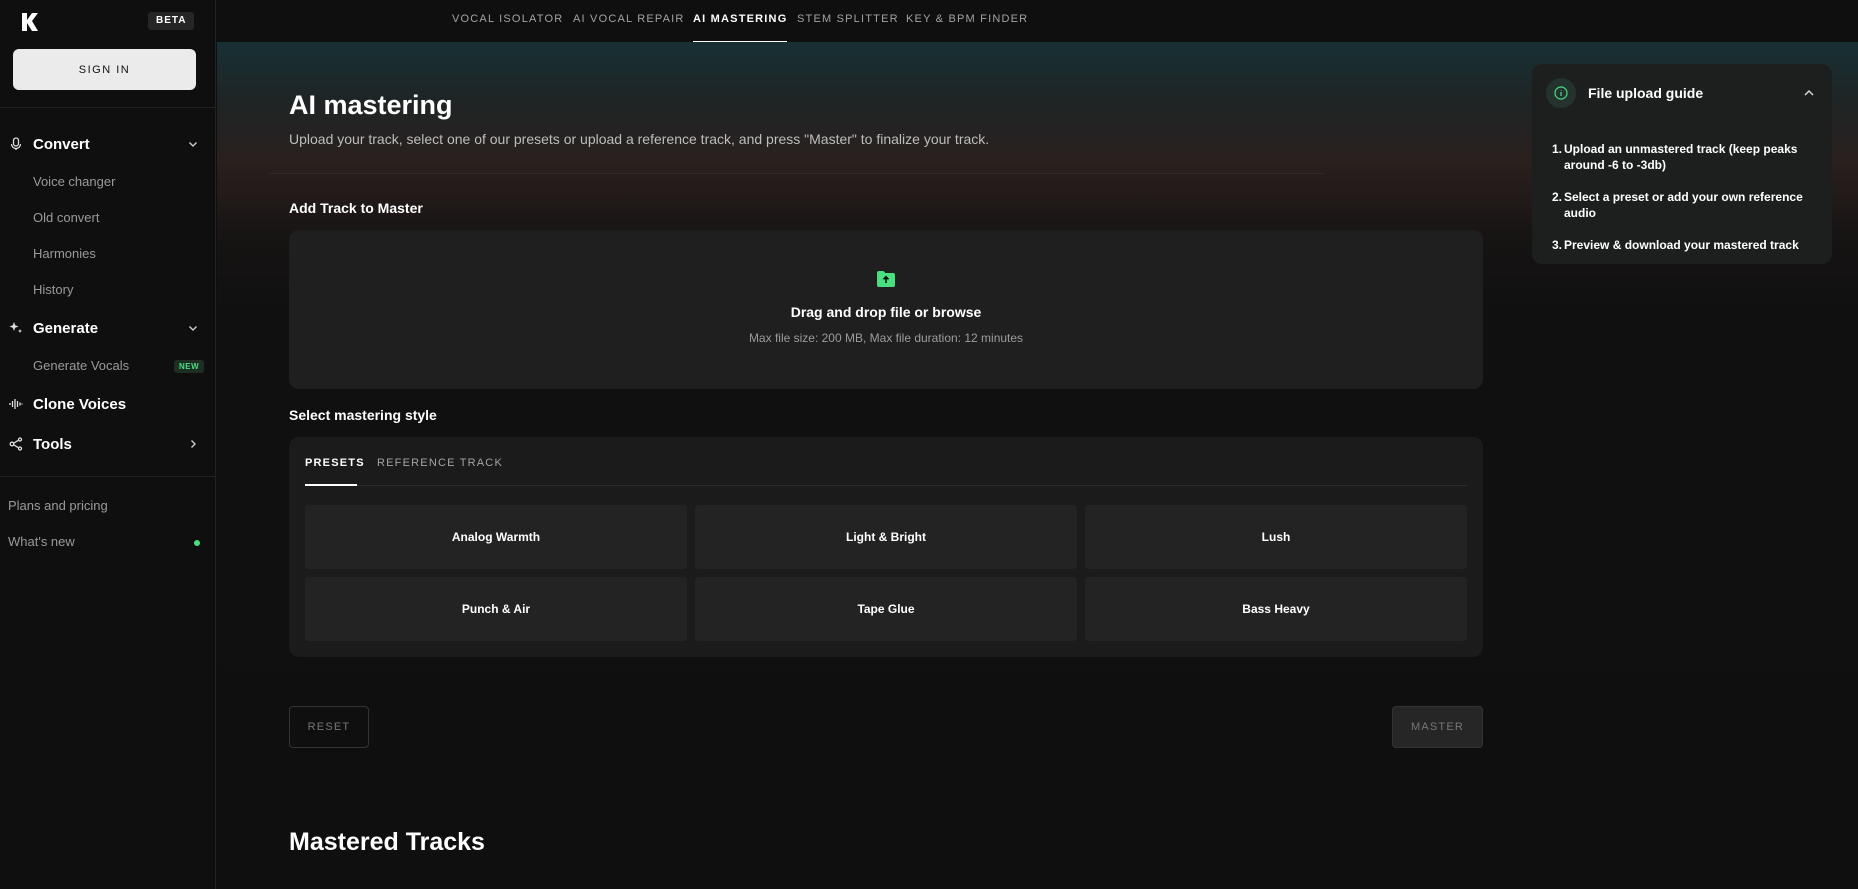  I want to click on sidebar-item-history: History, so click(53, 289).